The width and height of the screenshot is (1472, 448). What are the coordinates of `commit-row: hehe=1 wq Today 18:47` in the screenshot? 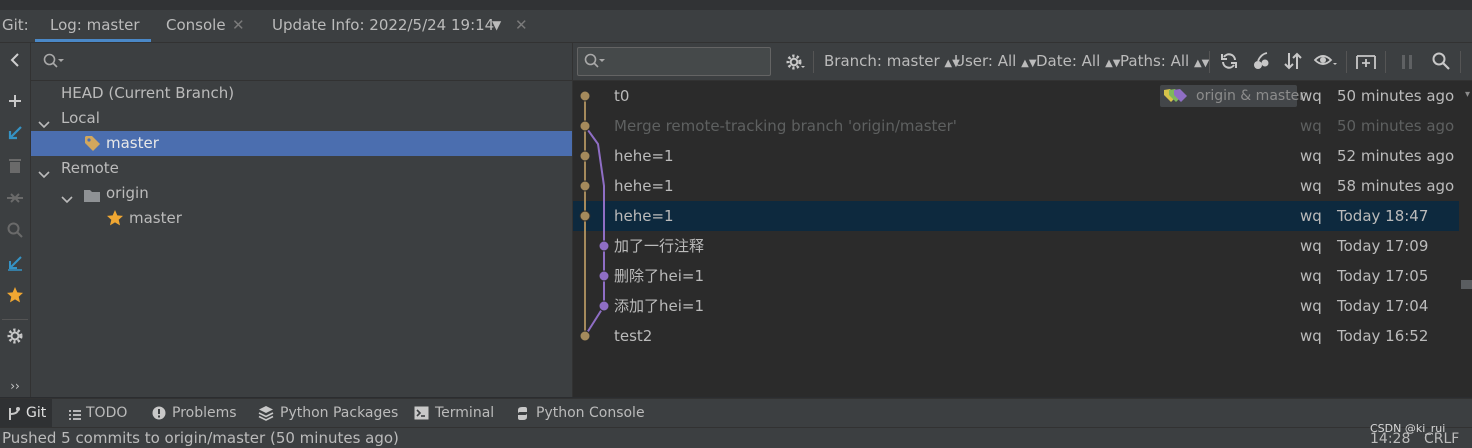 It's located at (1016, 216).